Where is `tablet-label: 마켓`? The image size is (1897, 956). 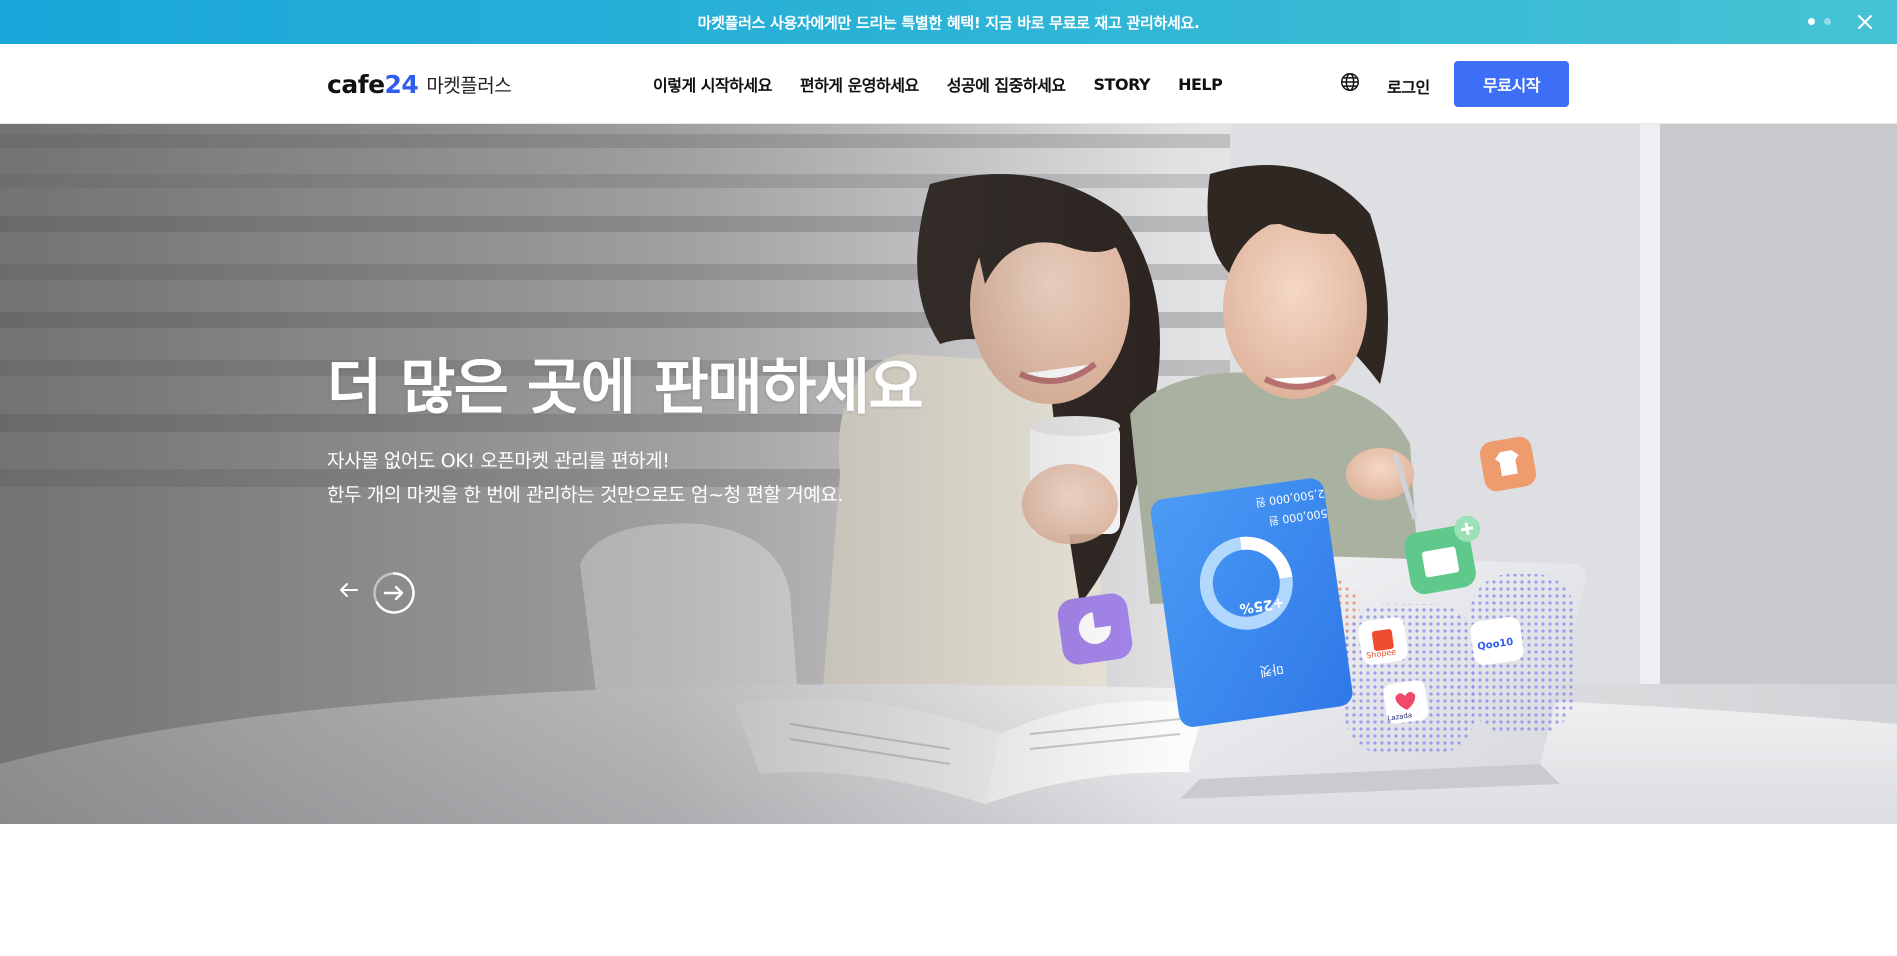 tablet-label: 마켓 is located at coordinates (1272, 669).